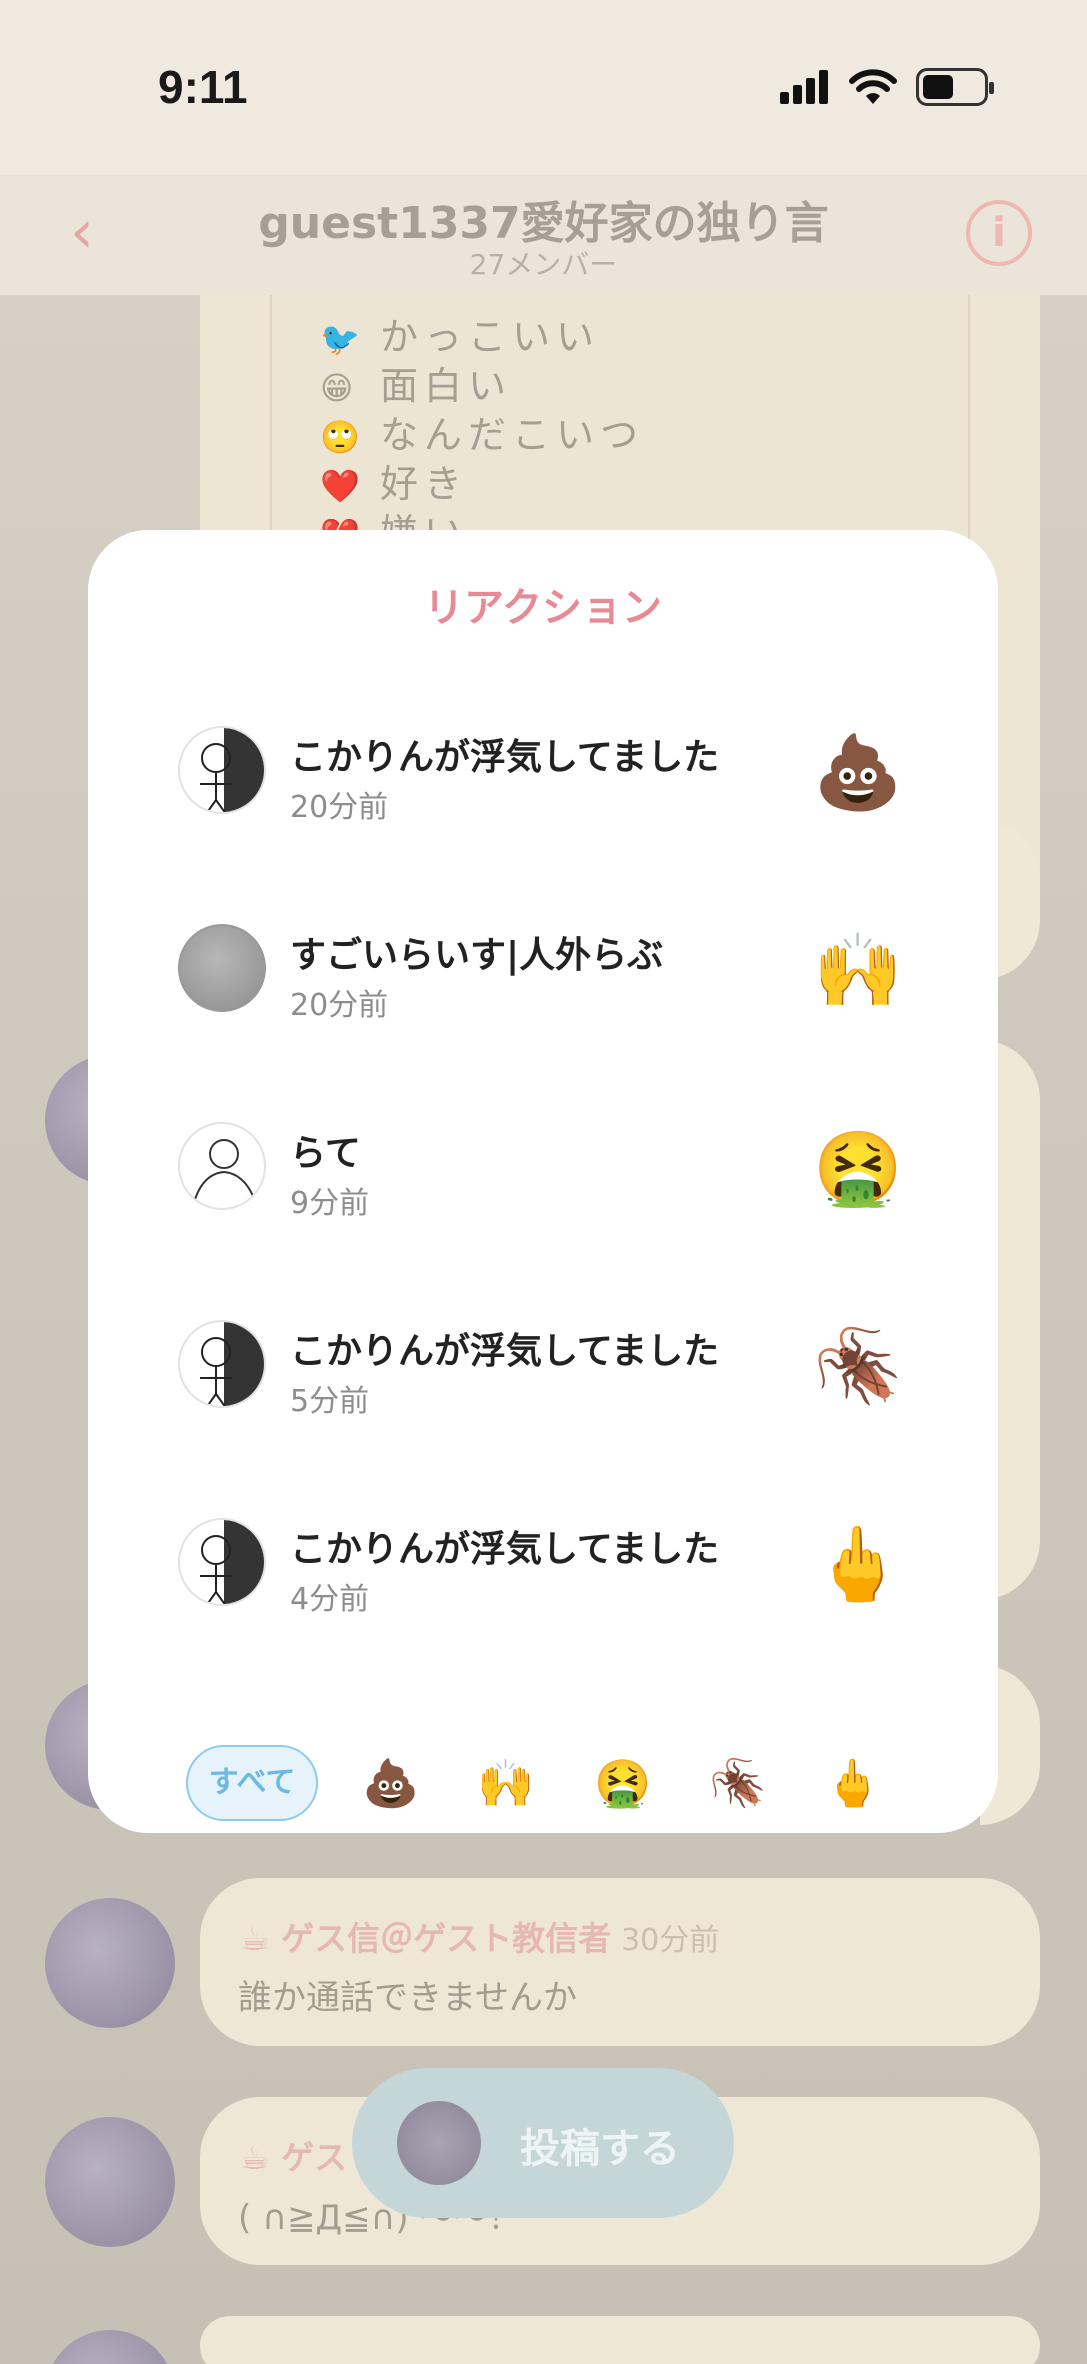 Image resolution: width=1087 pixels, height=2364 pixels. Describe the element at coordinates (955, 87) in the screenshot. I see `battery-icon` at that location.